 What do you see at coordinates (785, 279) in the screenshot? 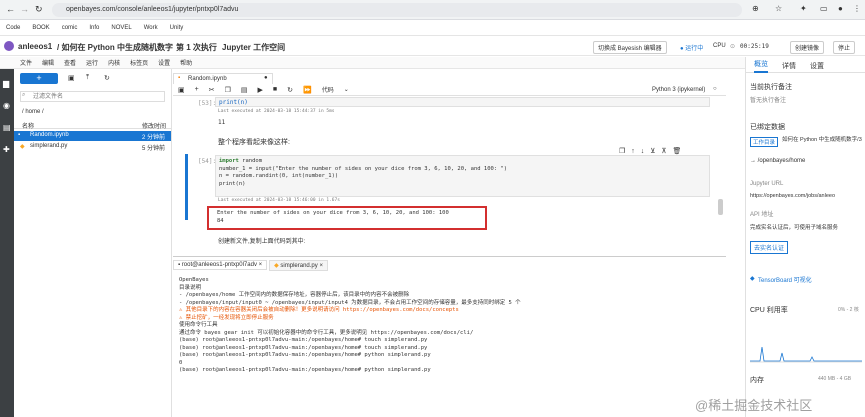
I see `tensorboard-link: TensorBoard 可视化` at bounding box center [785, 279].